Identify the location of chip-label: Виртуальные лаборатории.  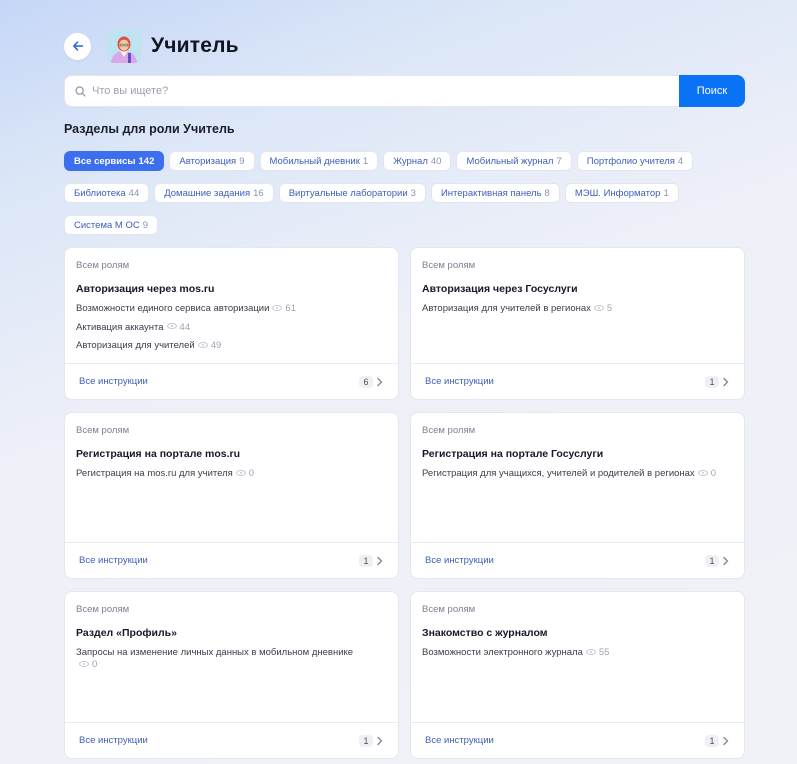
(348, 193).